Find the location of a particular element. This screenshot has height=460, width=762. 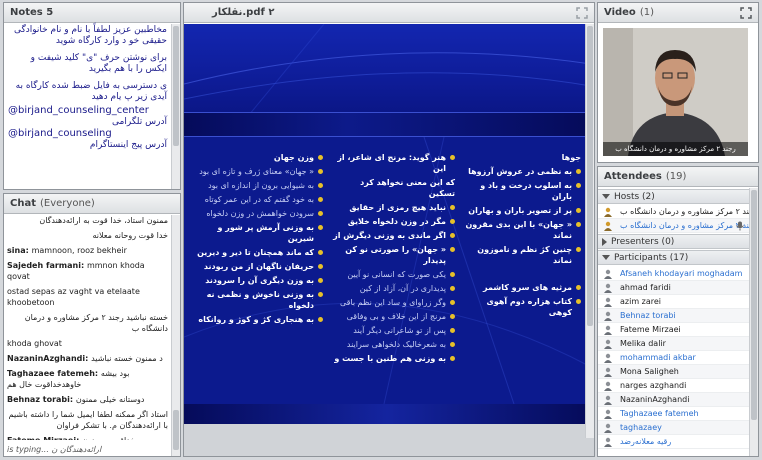

chat-scrollbar is located at coordinates (175, 335).